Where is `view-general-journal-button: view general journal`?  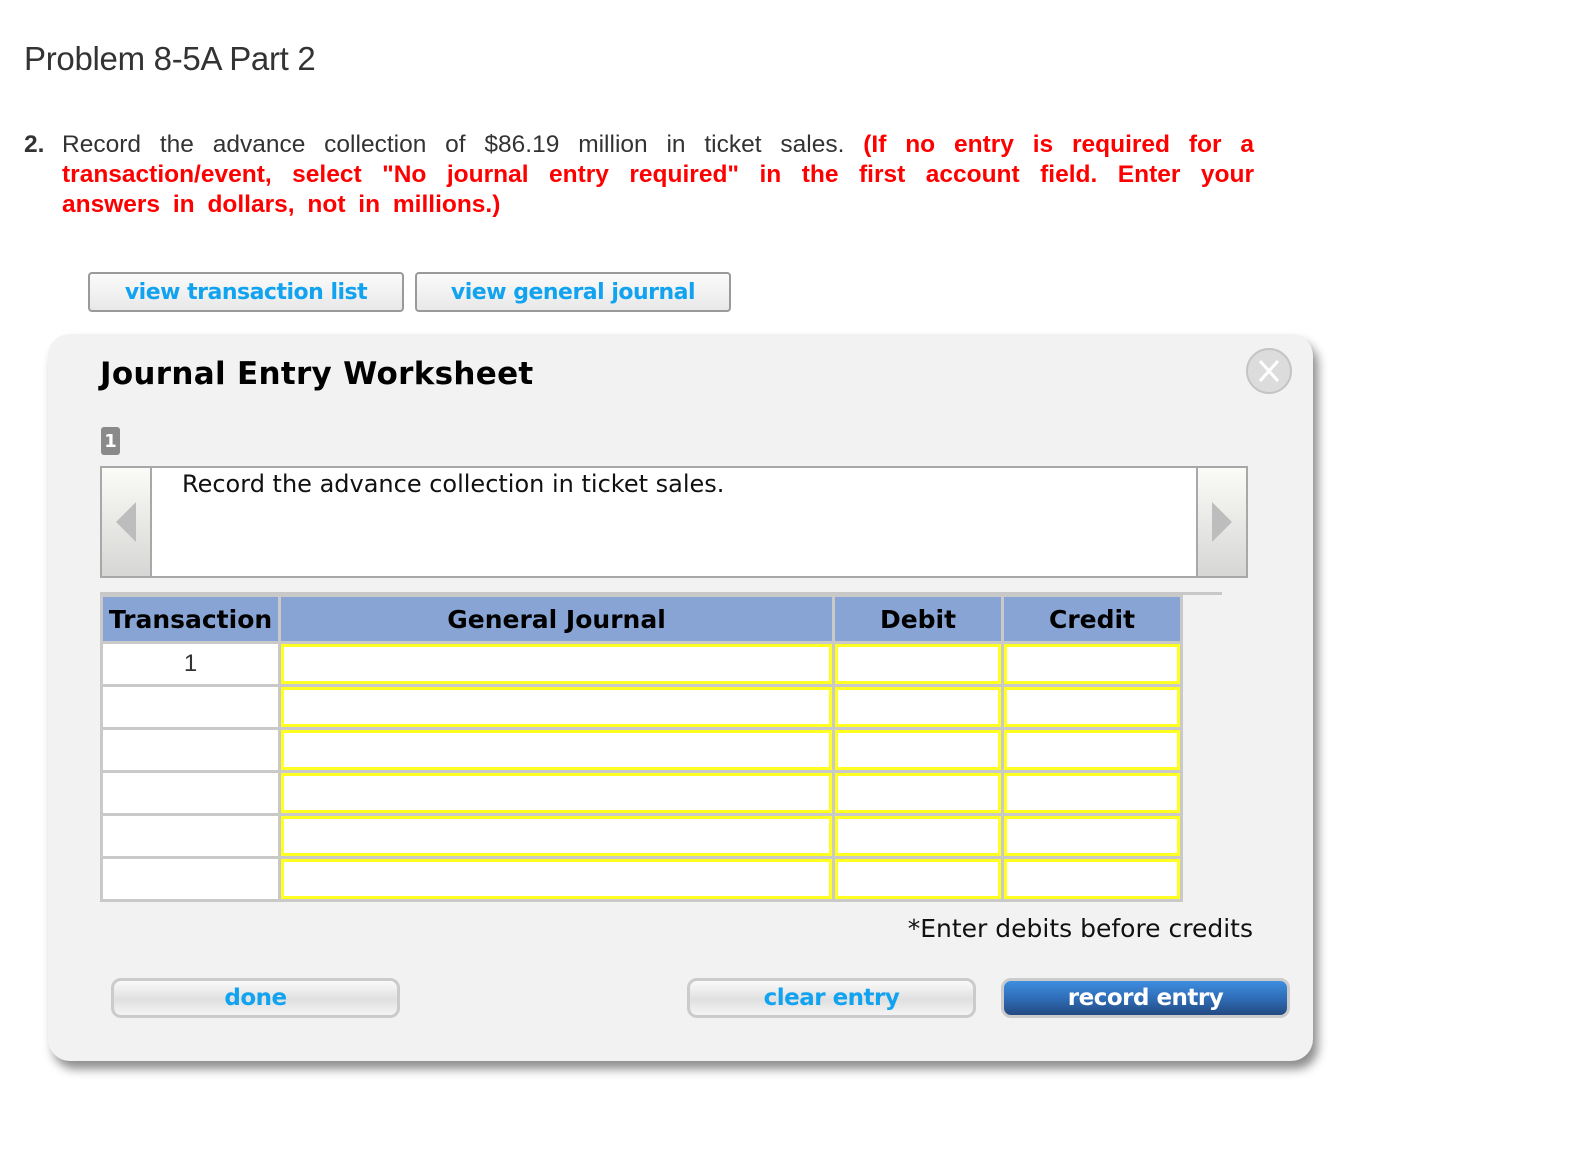
view-general-journal-button: view general journal is located at coordinates (573, 292).